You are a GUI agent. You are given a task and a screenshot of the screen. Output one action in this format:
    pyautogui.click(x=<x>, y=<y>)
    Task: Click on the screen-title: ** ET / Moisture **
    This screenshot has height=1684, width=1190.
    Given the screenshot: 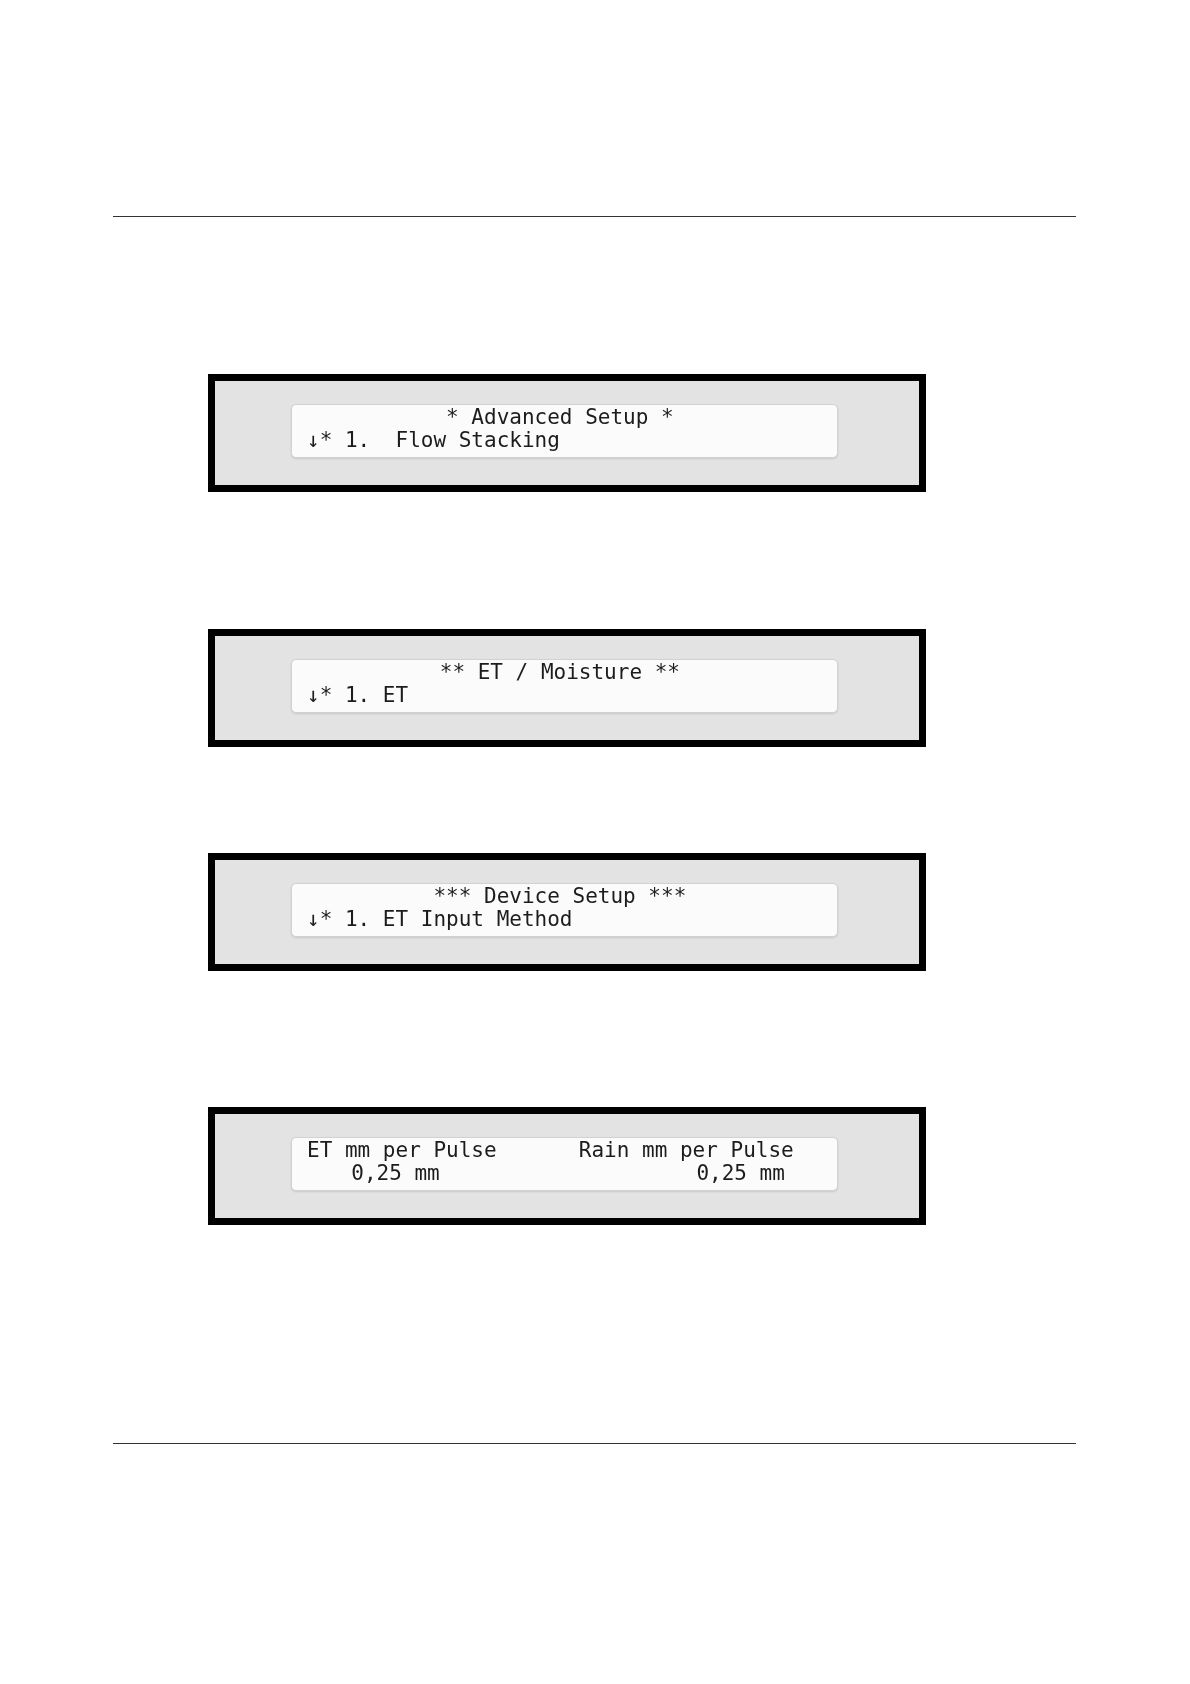 What is the action you would take?
    pyautogui.click(x=559, y=672)
    